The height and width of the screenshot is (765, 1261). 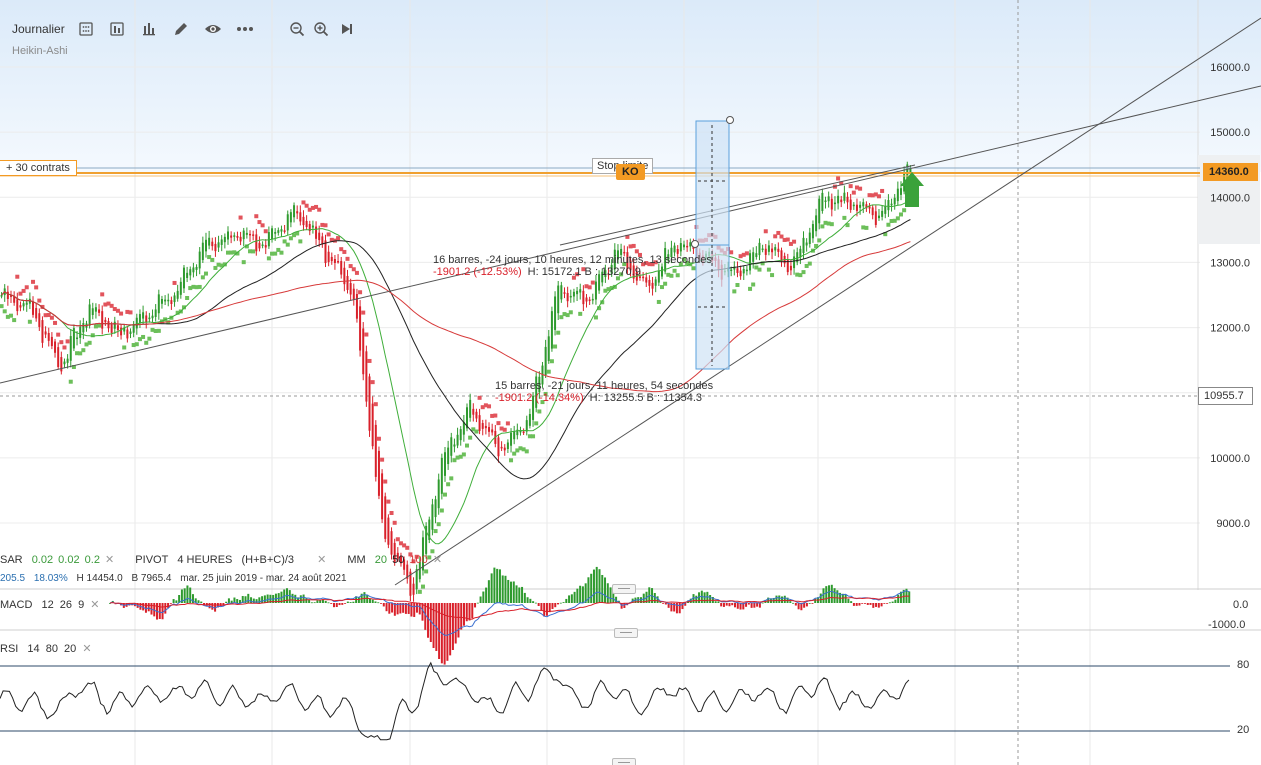 I want to click on price-tick-label: 10000.0, so click(x=1230, y=459).